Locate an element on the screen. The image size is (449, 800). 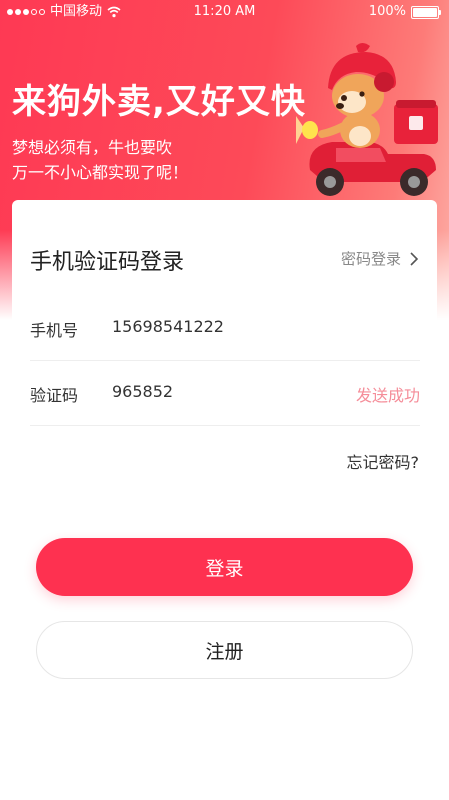
code-input: 965852 is located at coordinates (142, 391).